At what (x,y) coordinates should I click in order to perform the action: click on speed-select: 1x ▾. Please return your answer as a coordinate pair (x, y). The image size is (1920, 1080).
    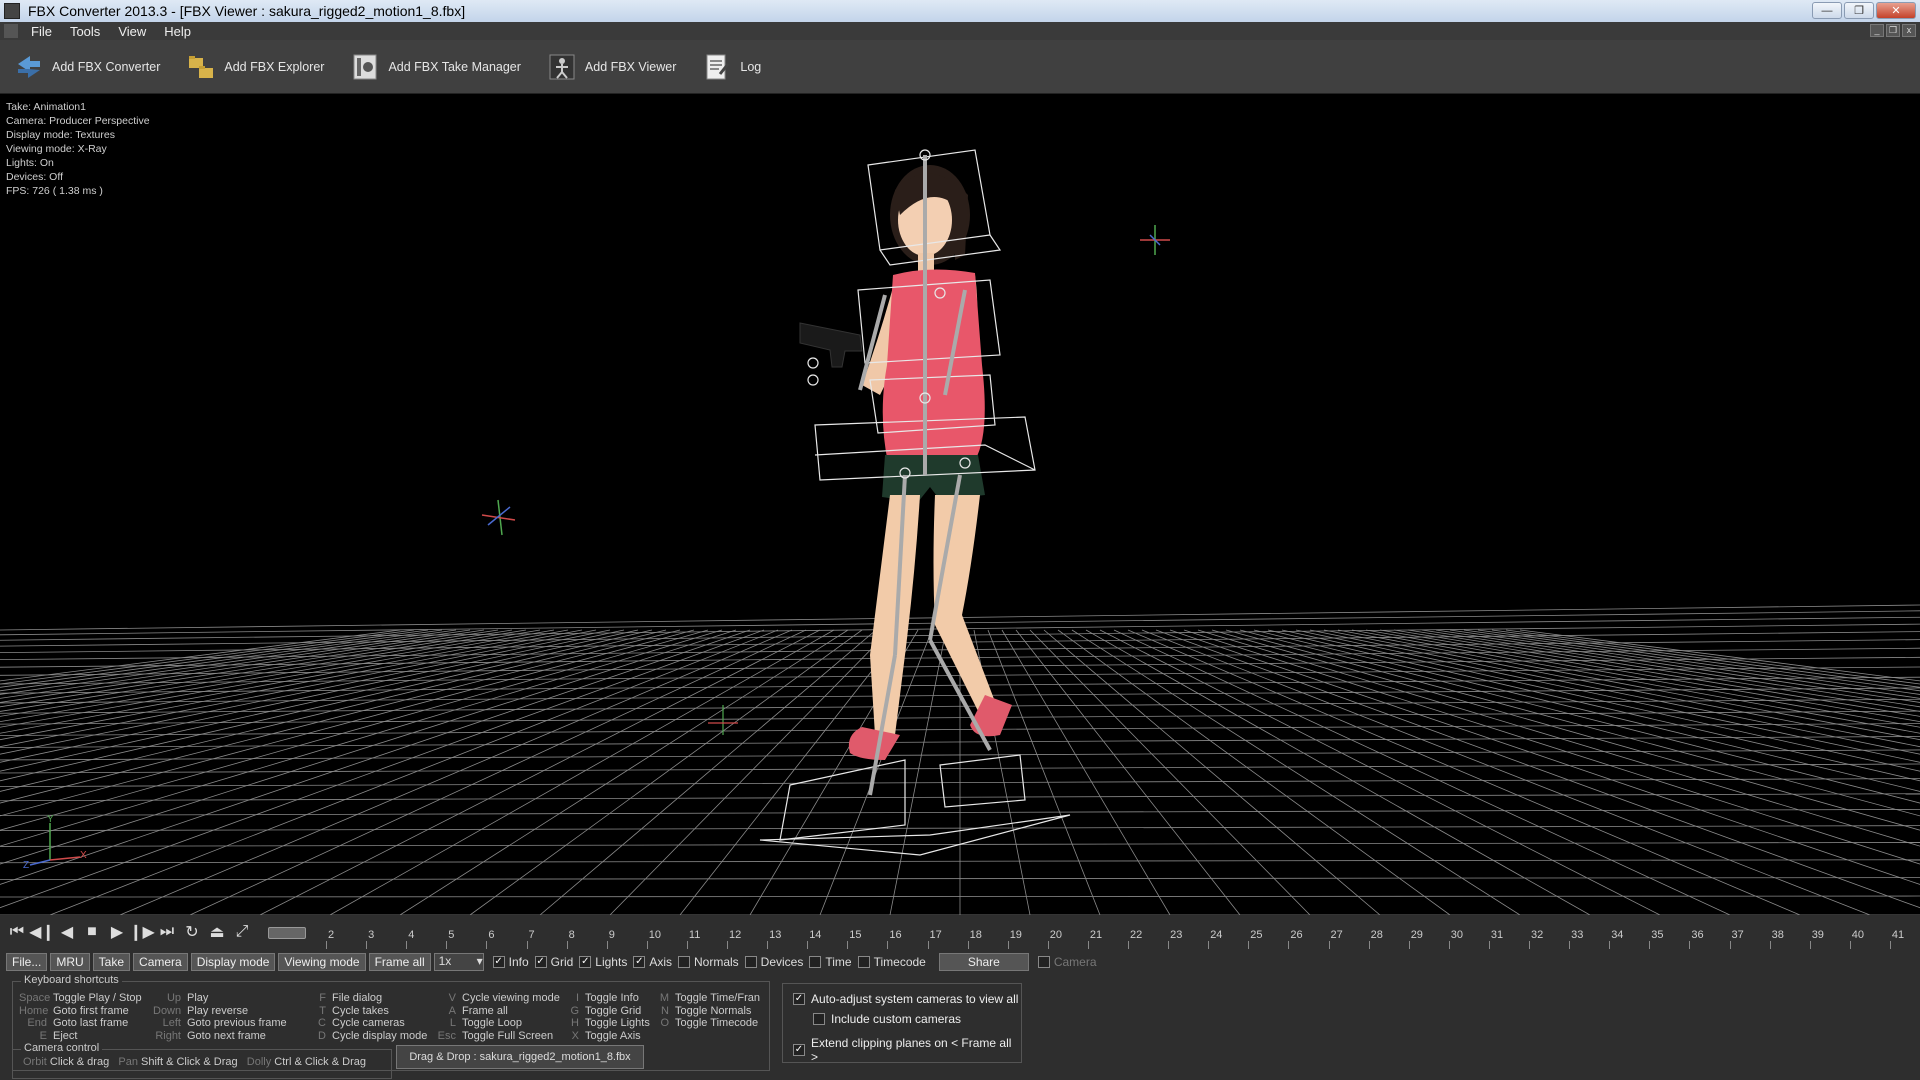
    Looking at the image, I should click on (458, 962).